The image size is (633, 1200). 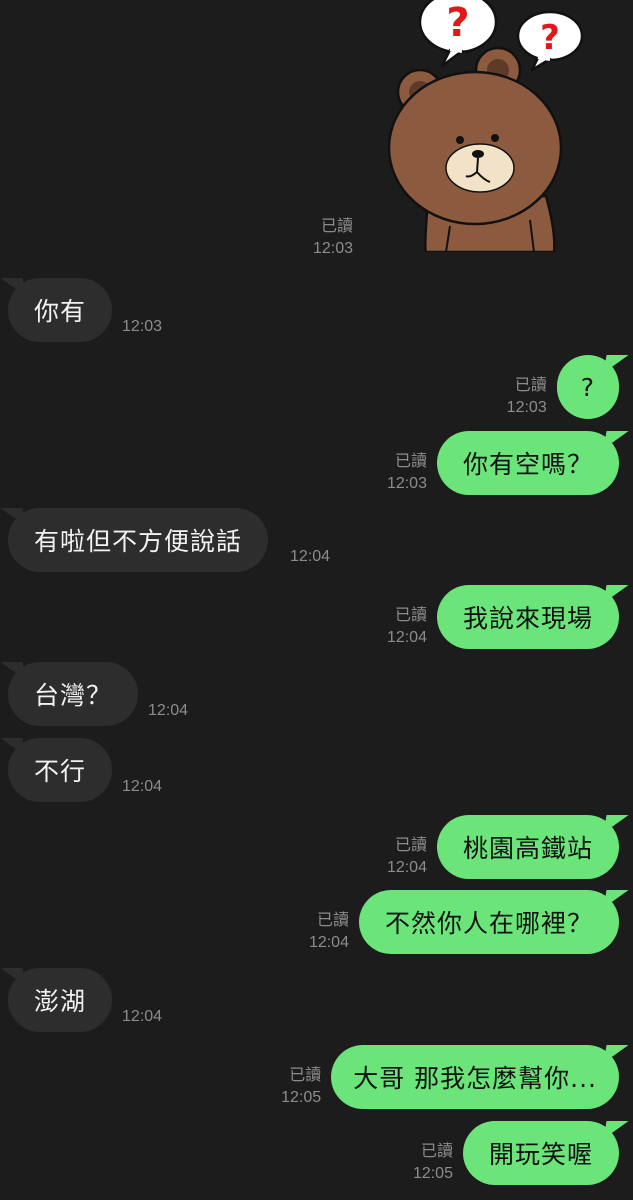 What do you see at coordinates (60, 311) in the screenshot?
I see `message-text: 你有` at bounding box center [60, 311].